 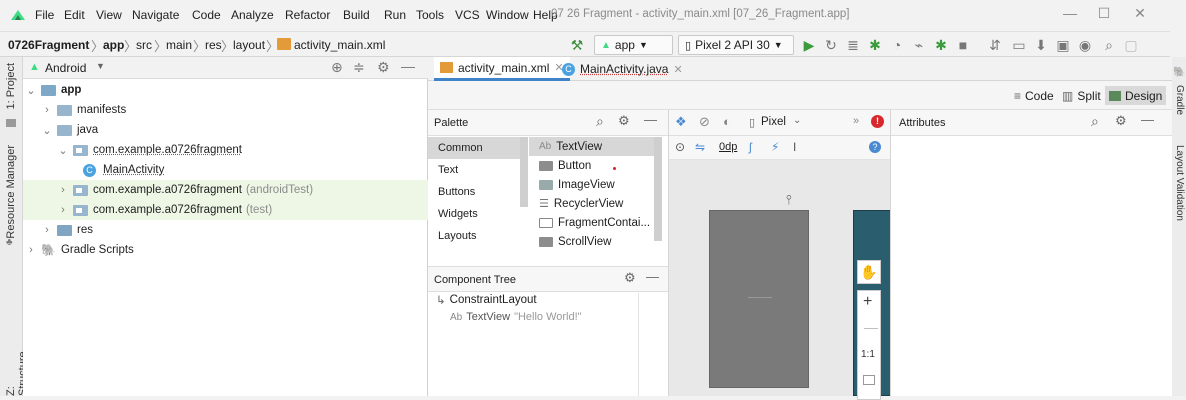 What do you see at coordinates (225, 90) in the screenshot?
I see `tree-item-app: ⌄ app` at bounding box center [225, 90].